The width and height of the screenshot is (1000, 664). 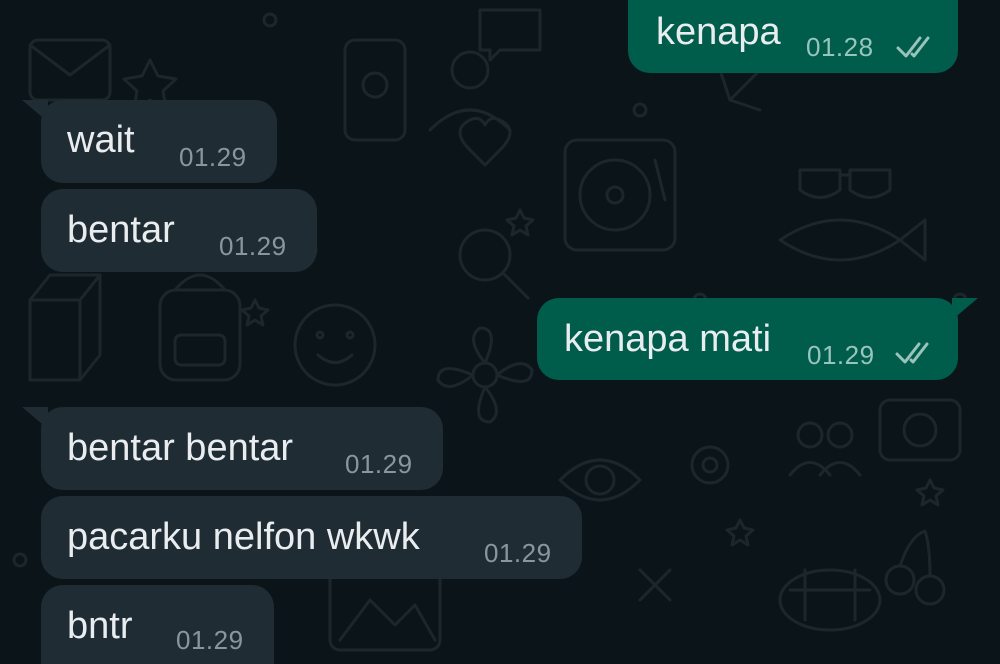 What do you see at coordinates (100, 626) in the screenshot?
I see `message-text: bntr` at bounding box center [100, 626].